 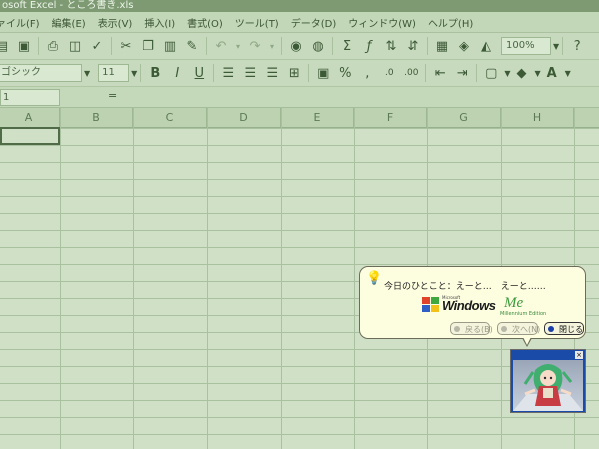 I want to click on merge-center-icon: ⊞, so click(x=294, y=73).